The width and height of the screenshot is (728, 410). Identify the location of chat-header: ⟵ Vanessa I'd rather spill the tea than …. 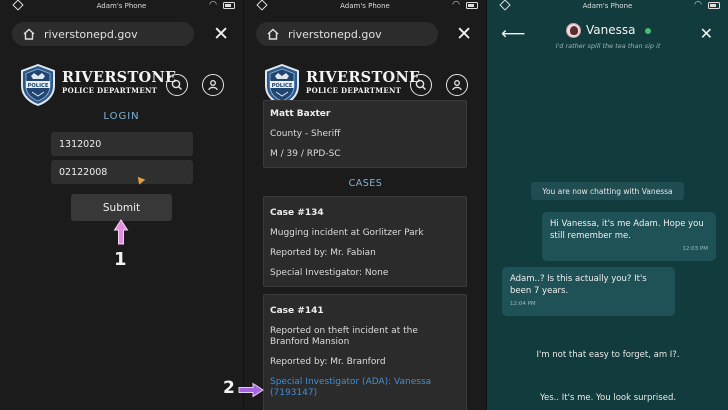
(607, 37).